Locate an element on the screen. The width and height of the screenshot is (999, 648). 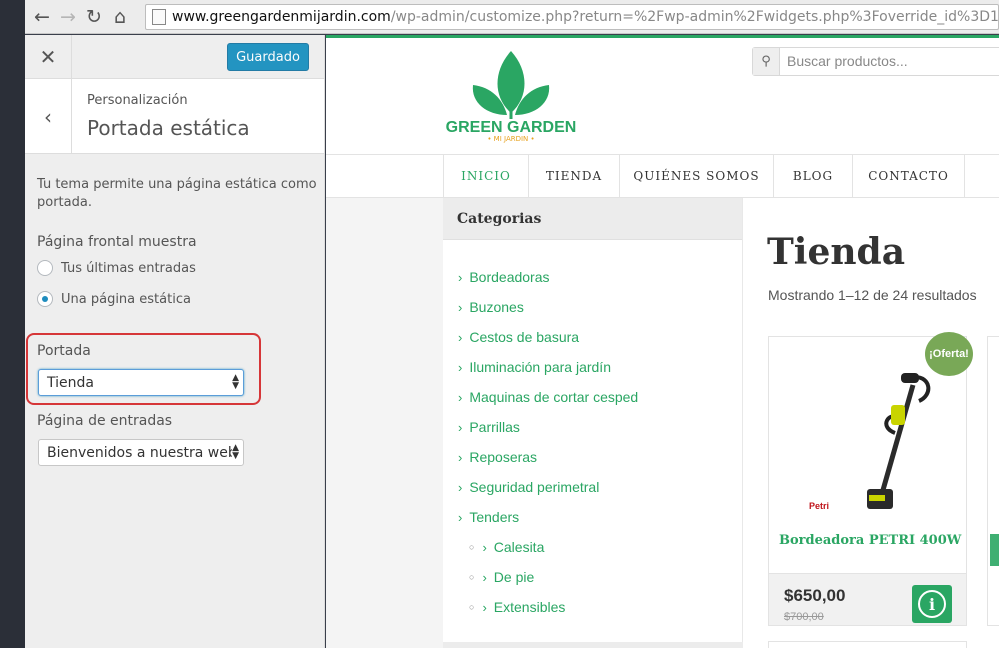
category-label: Maquinas de cortar cesped is located at coordinates (553, 397).